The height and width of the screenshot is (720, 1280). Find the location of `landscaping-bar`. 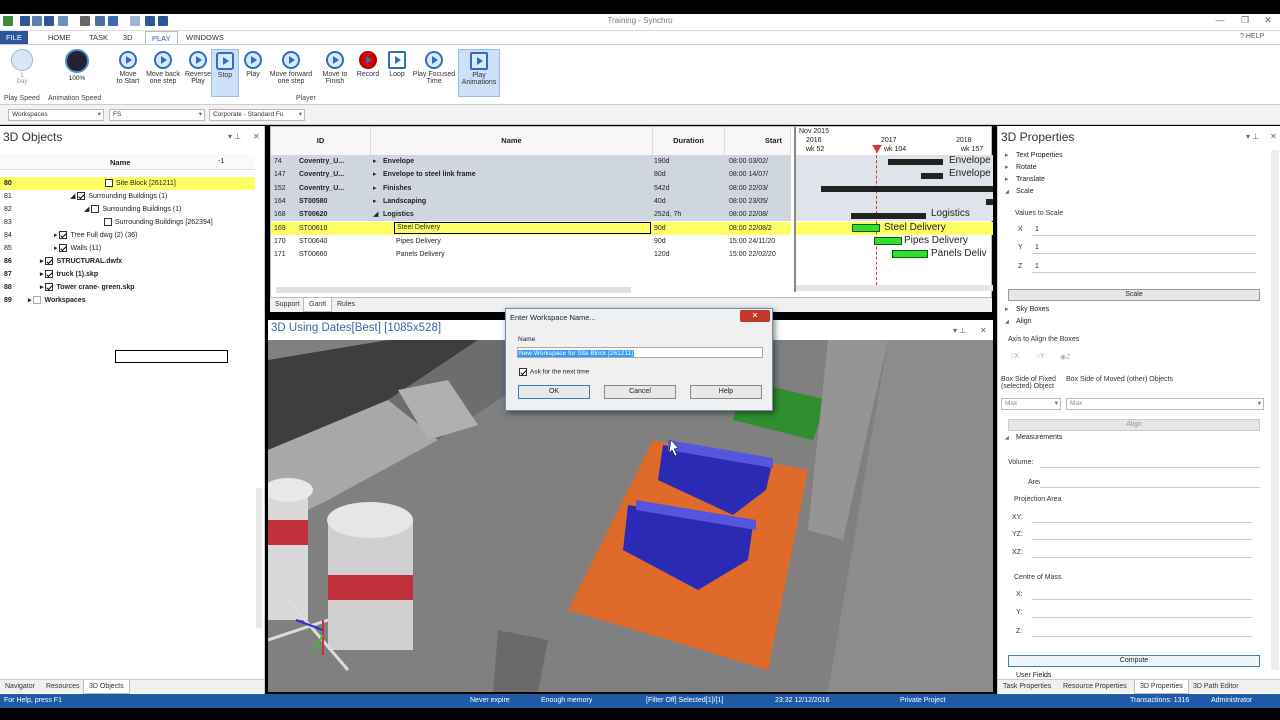

landscaping-bar is located at coordinates (989, 202).